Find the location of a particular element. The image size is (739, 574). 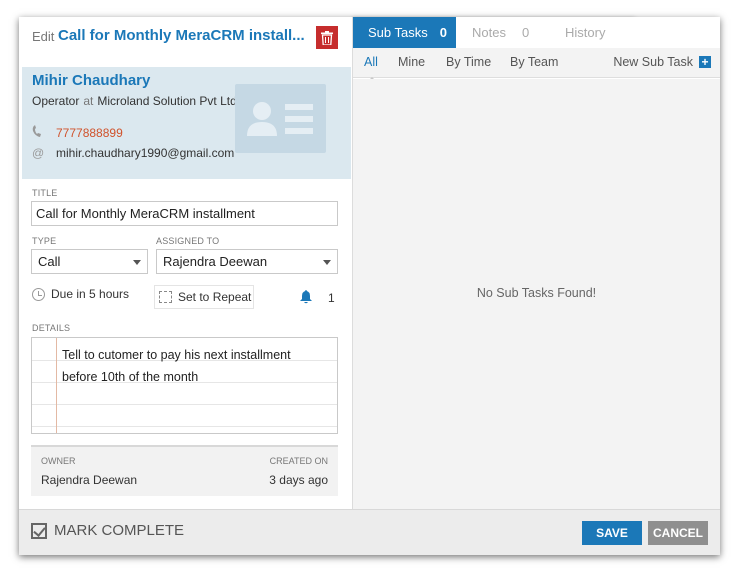

contact-role: Operator is located at coordinates (56, 101).